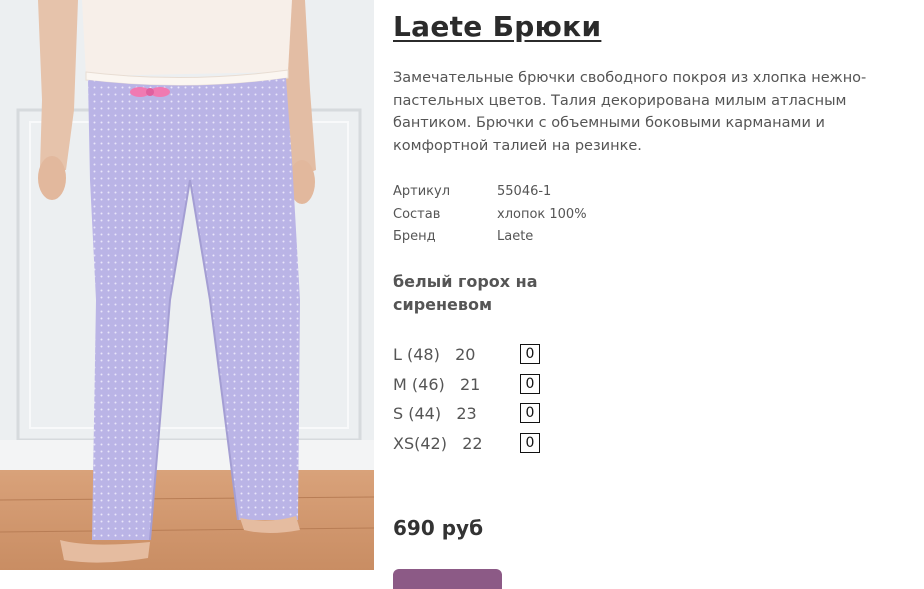  What do you see at coordinates (465, 293) in the screenshot?
I see `color-name: белый горох на сиреневом` at bounding box center [465, 293].